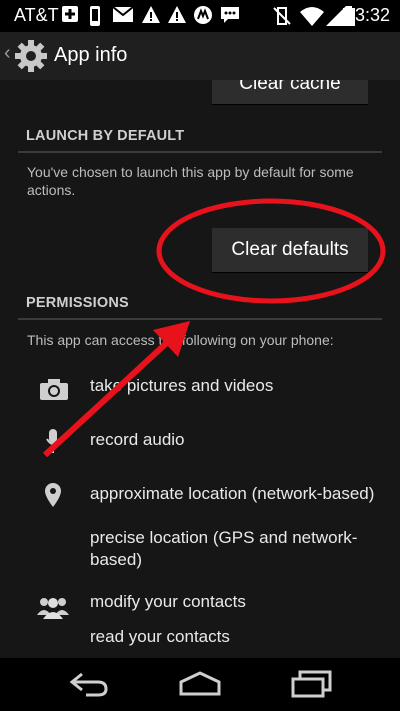  I want to click on navigation-bar, so click(200, 684).